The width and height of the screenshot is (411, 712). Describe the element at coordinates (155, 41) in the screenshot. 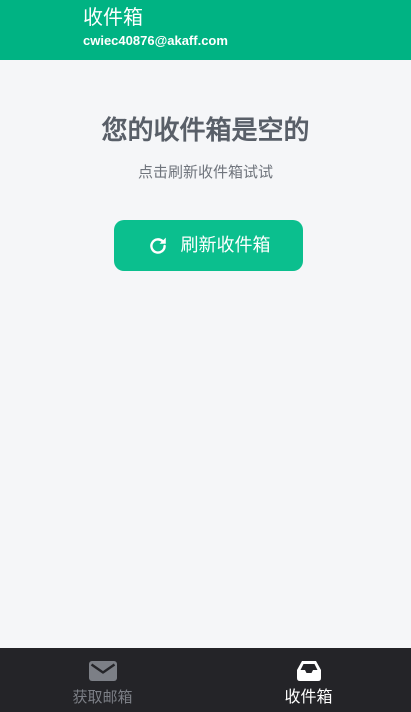

I see `email-address: cwiec40876@akaff.com` at that location.